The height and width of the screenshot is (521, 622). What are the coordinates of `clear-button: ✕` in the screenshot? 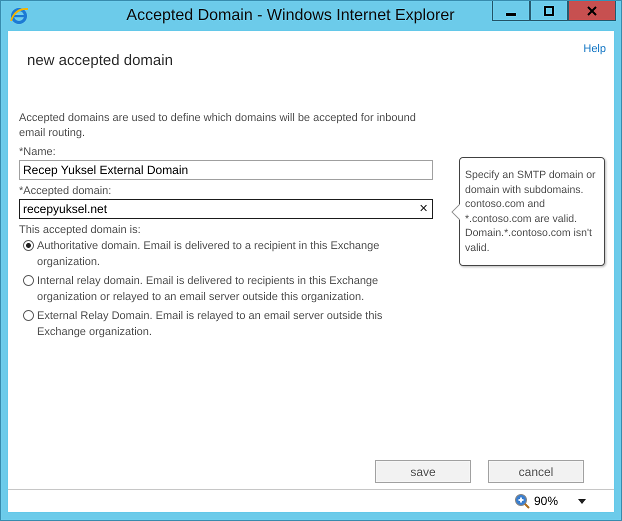 It's located at (423, 209).